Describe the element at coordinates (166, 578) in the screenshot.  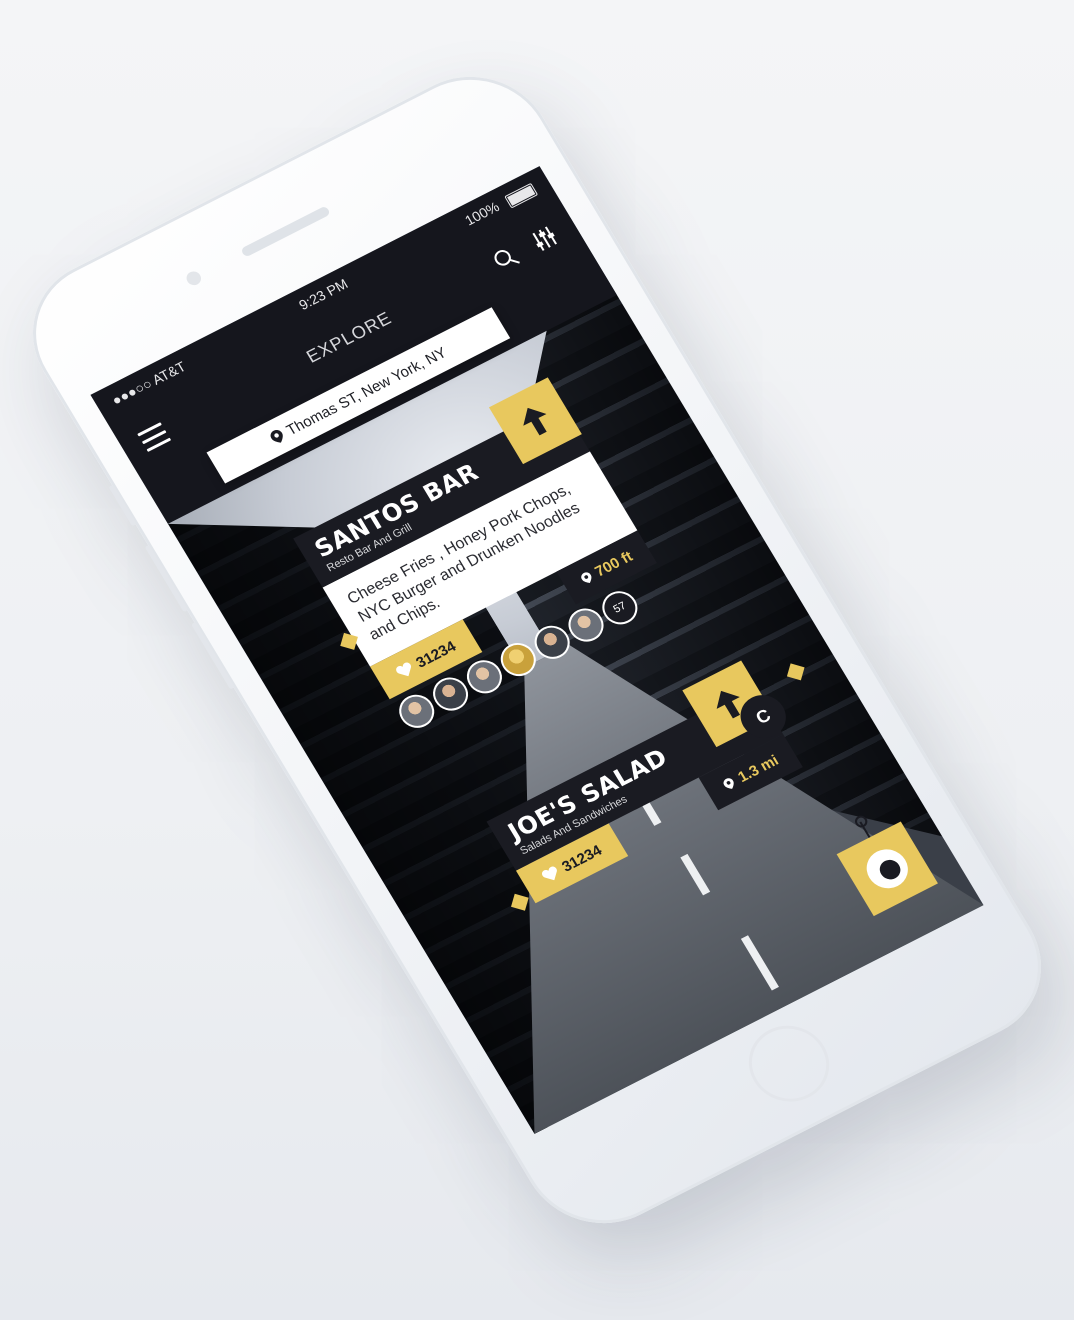
I see `phone-volume-up` at that location.